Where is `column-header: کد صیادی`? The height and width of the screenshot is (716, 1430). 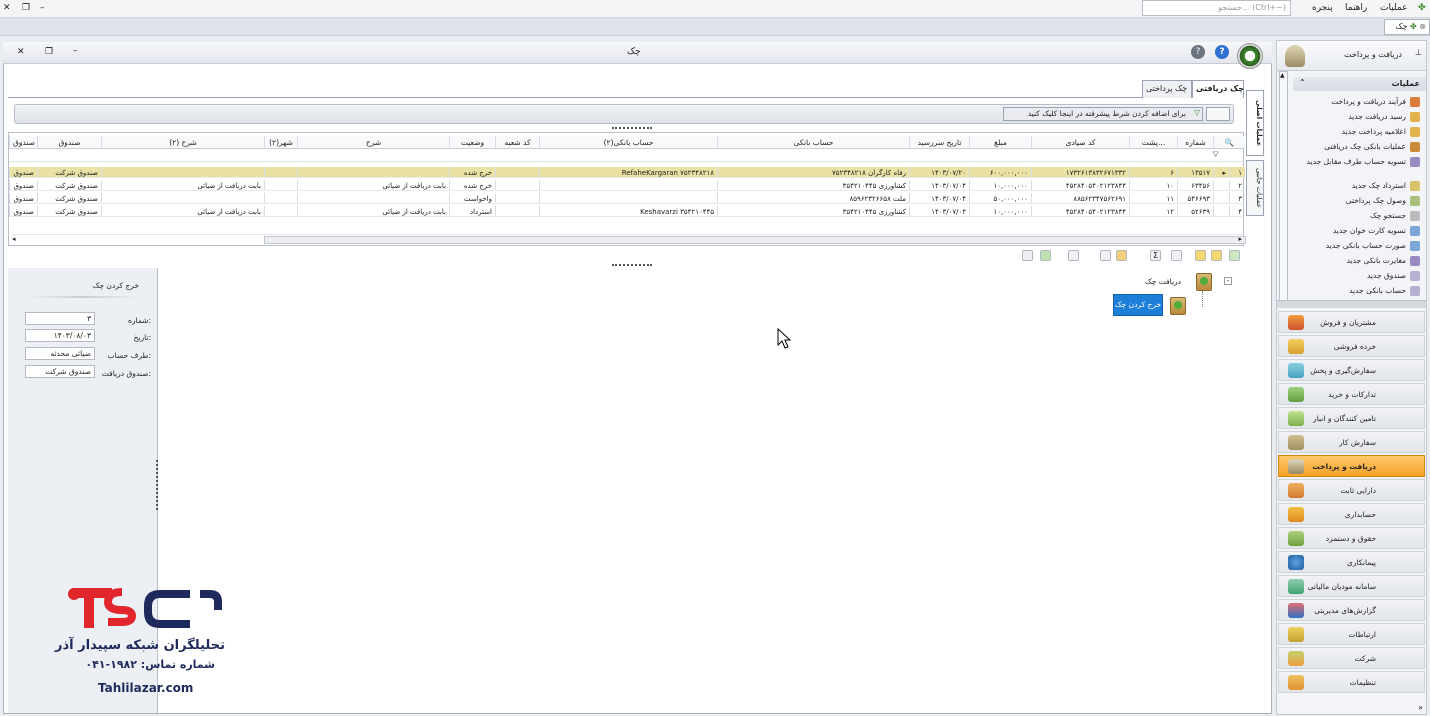
column-header: کد صیادی is located at coordinates (1080, 142).